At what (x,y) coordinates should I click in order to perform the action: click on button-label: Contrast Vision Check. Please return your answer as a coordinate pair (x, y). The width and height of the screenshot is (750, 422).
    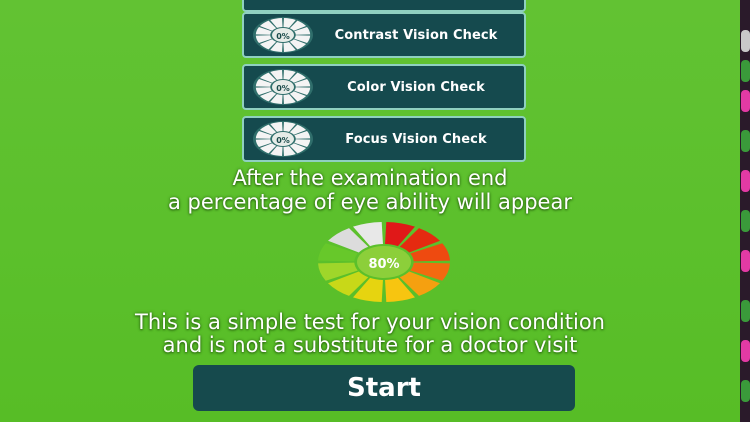
    Looking at the image, I should click on (416, 35).